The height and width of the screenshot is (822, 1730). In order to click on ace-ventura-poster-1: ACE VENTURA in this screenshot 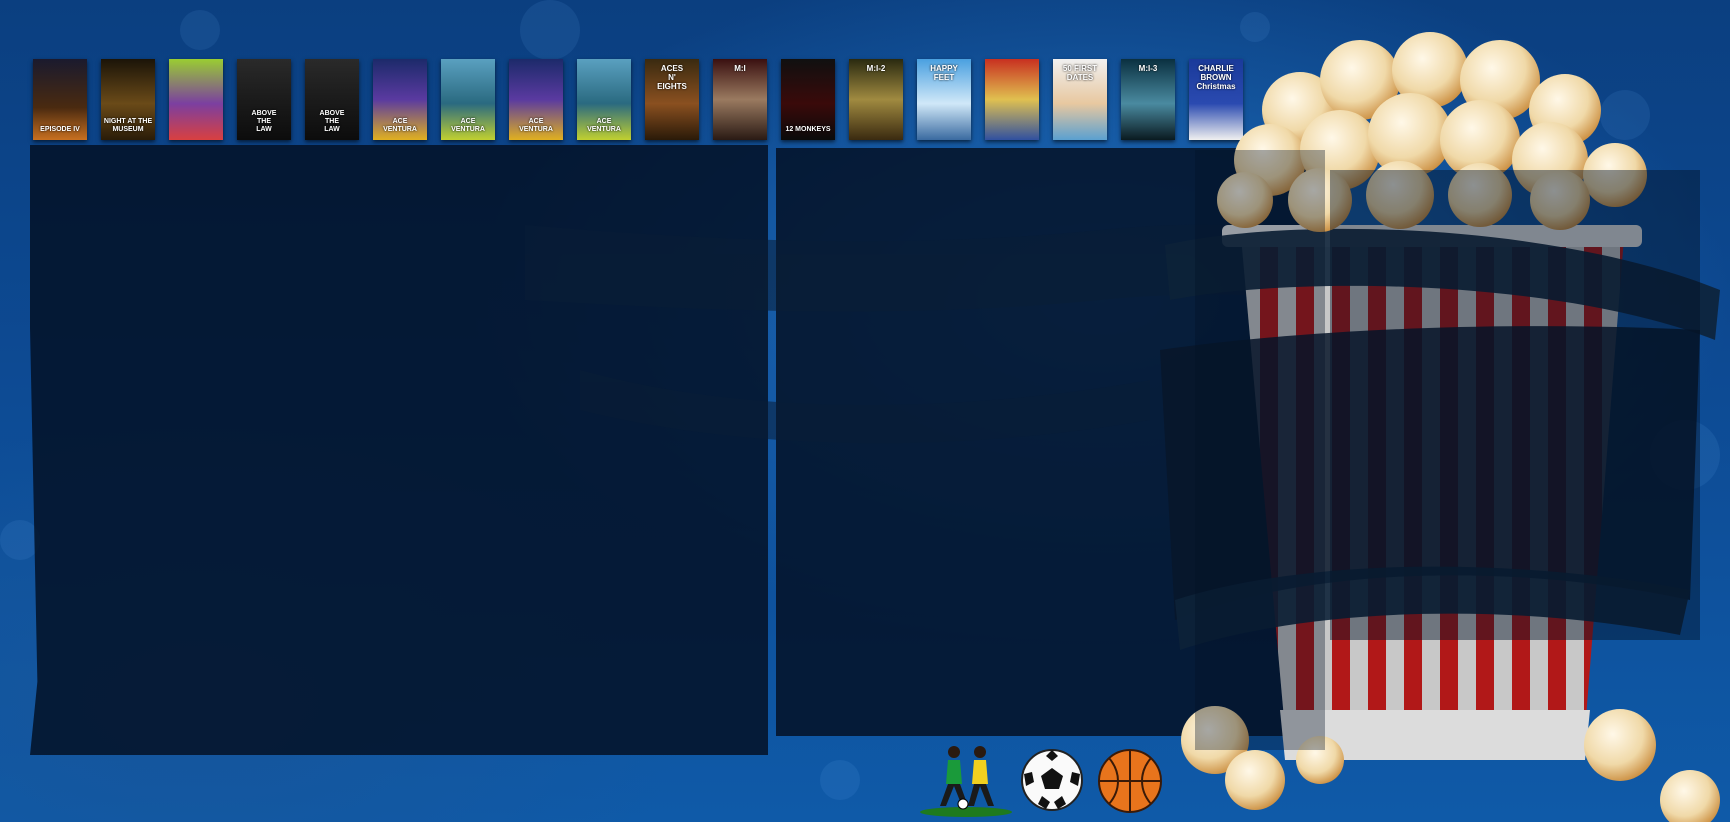, I will do `click(400, 99)`.